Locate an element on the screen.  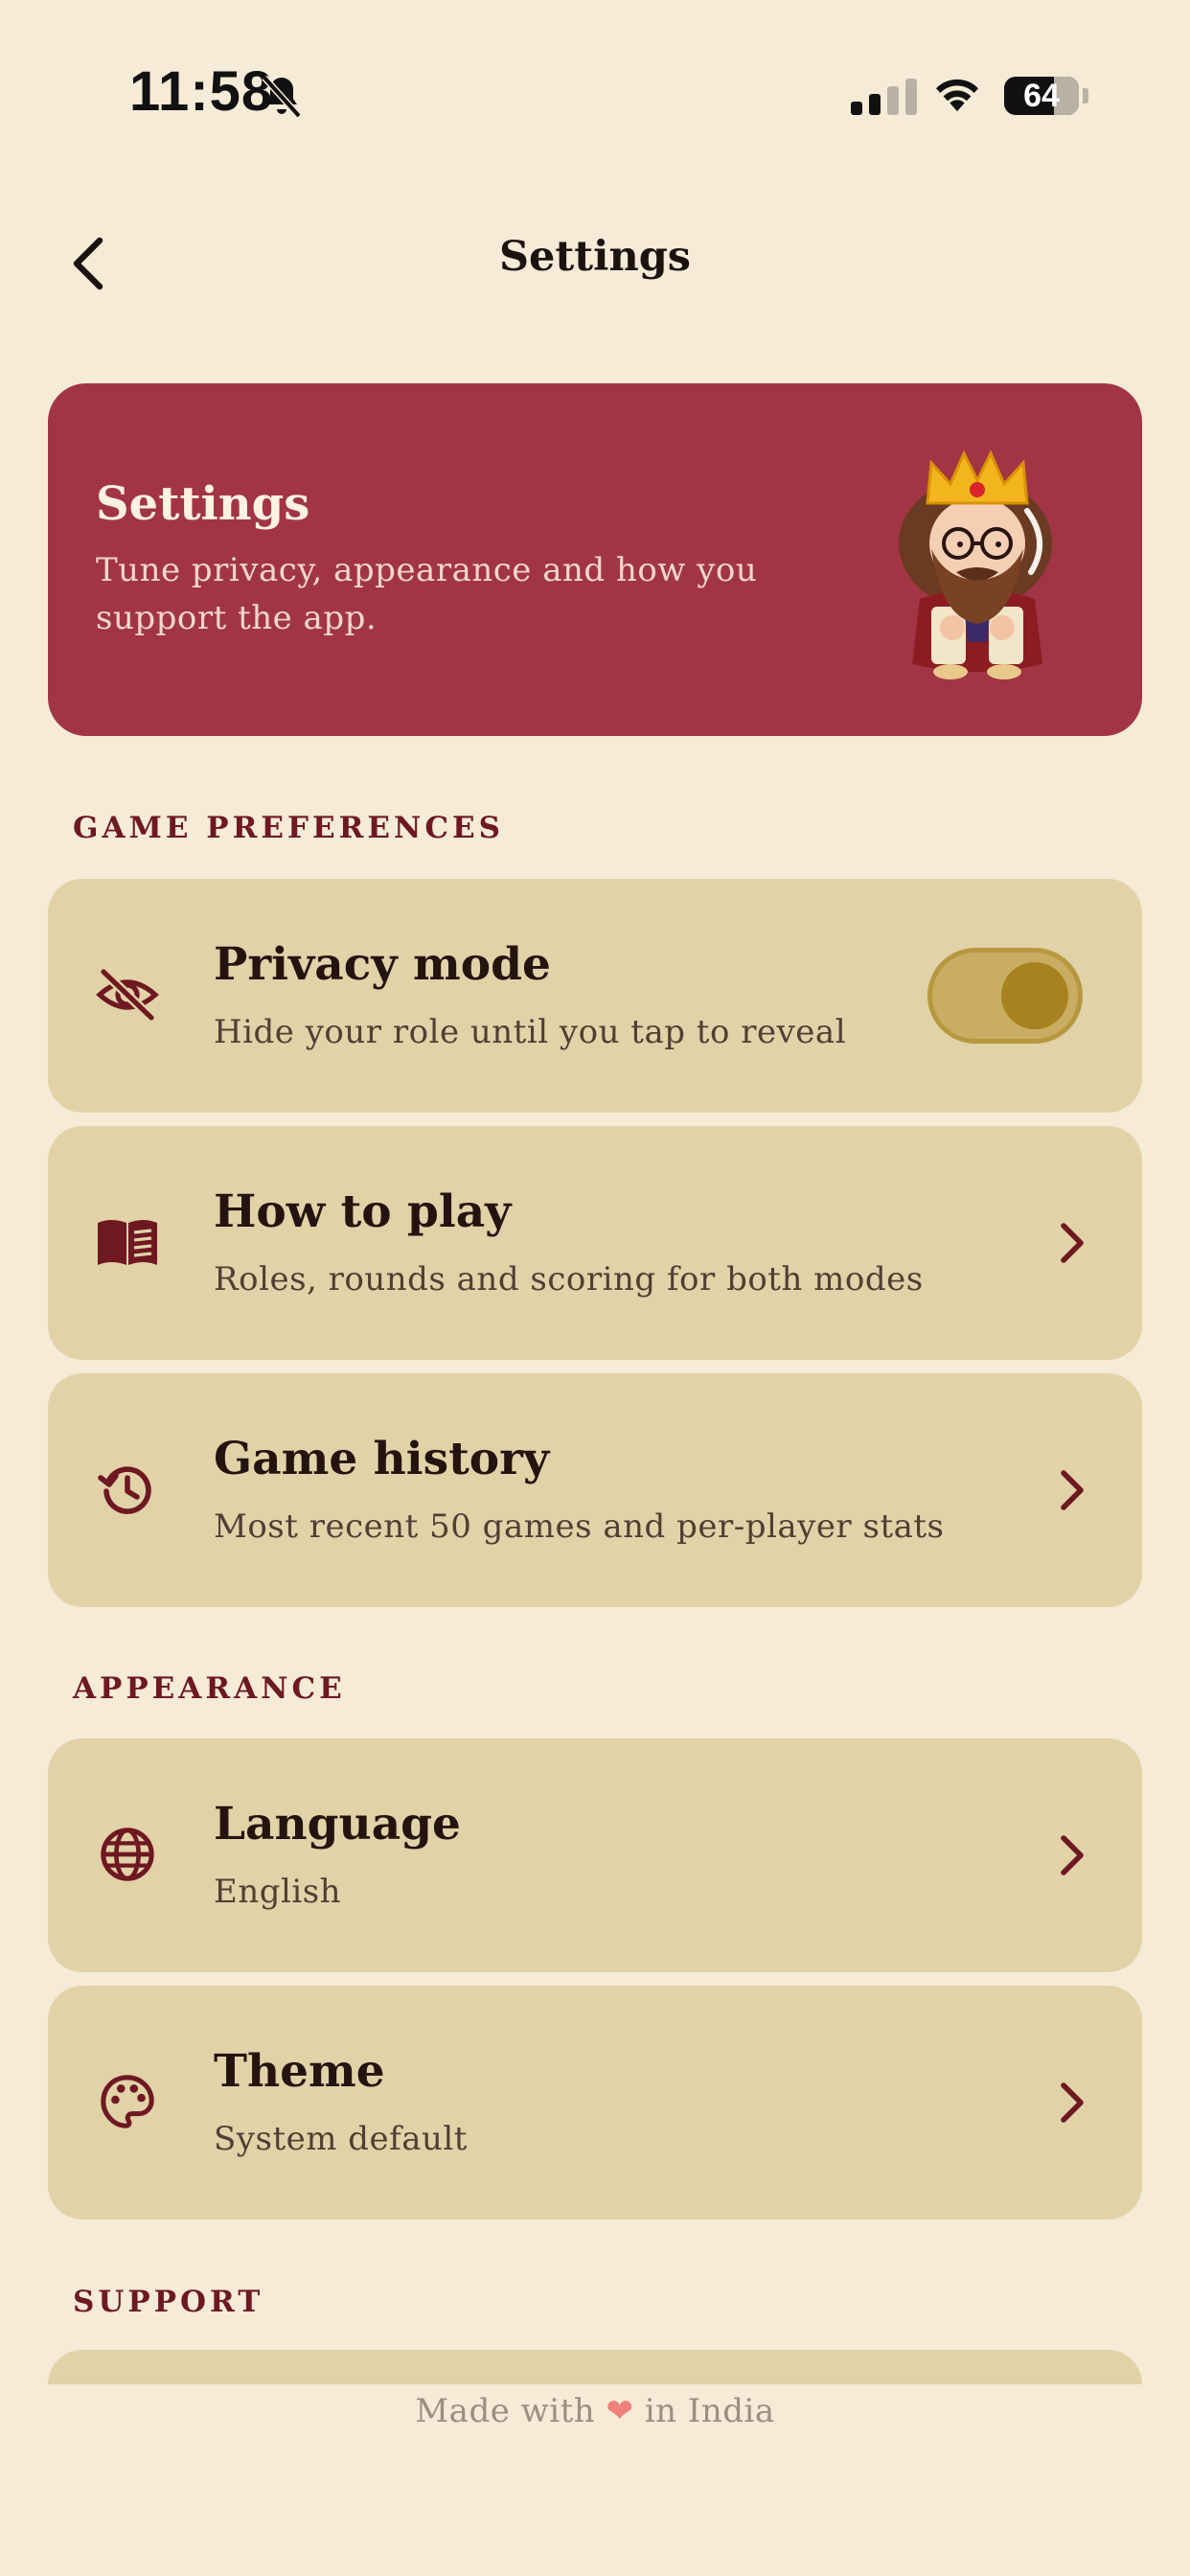
page-title: Settings is located at coordinates (594, 257).